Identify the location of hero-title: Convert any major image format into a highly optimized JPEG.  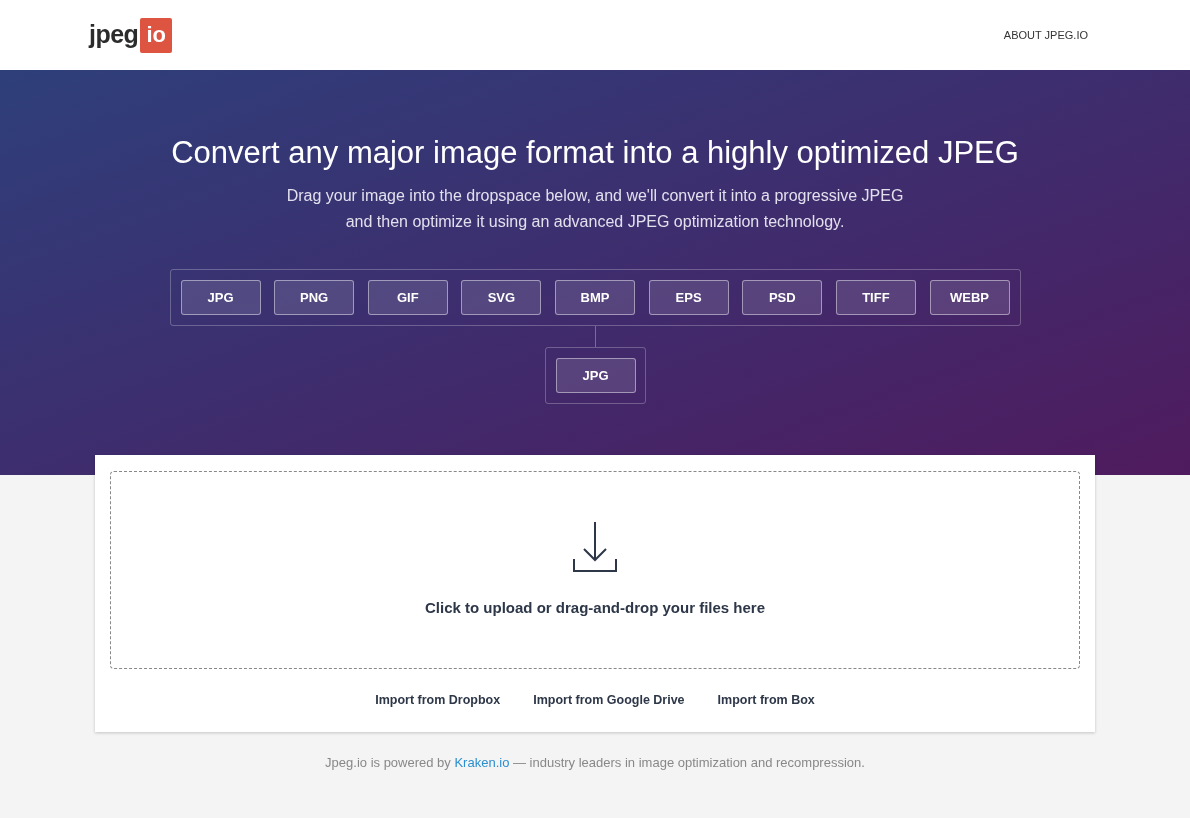
(595, 153).